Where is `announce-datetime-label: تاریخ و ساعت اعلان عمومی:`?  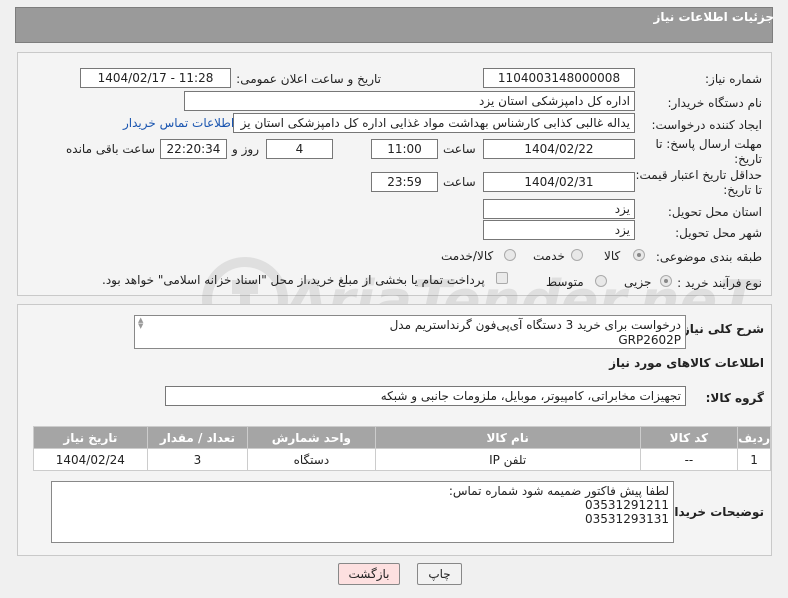 announce-datetime-label: تاریخ و ساعت اعلان عمومی: is located at coordinates (308, 79).